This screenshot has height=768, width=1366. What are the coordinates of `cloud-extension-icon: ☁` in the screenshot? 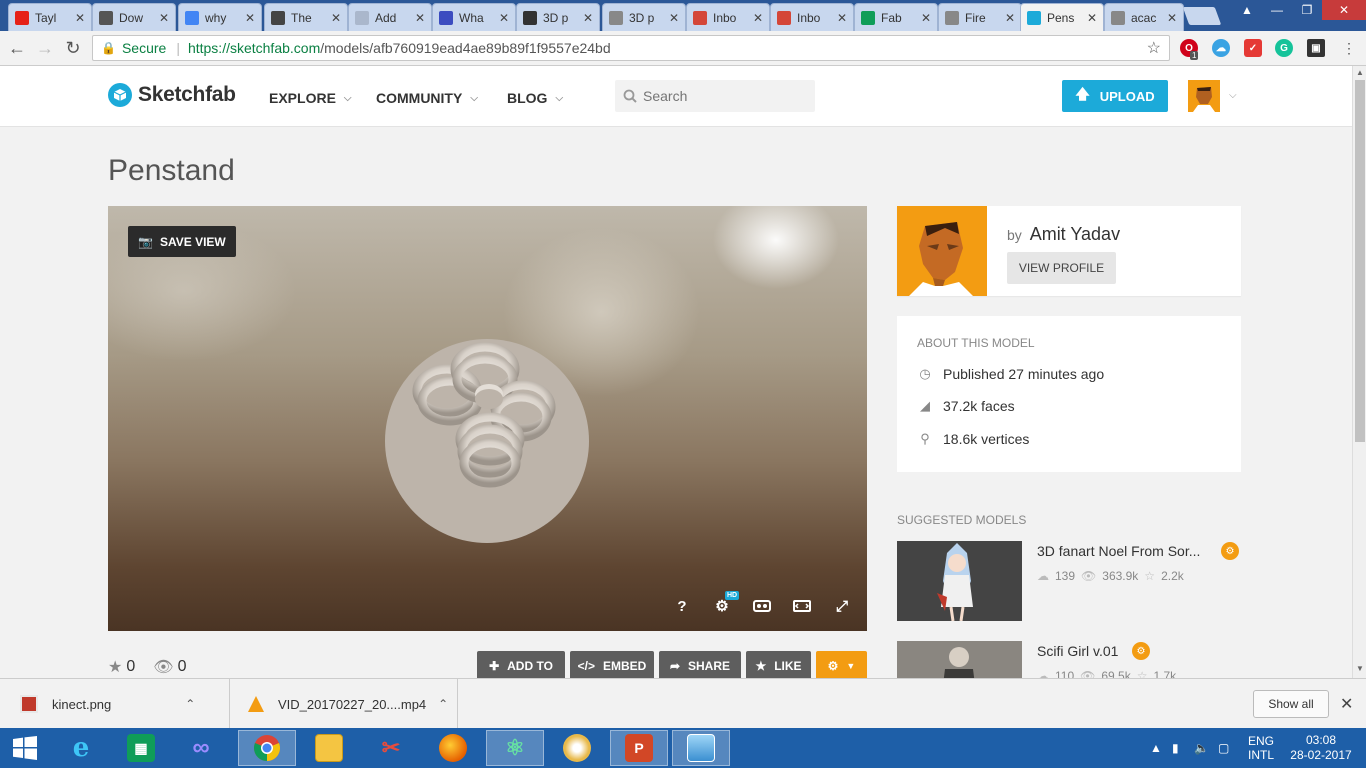 It's located at (1221, 48).